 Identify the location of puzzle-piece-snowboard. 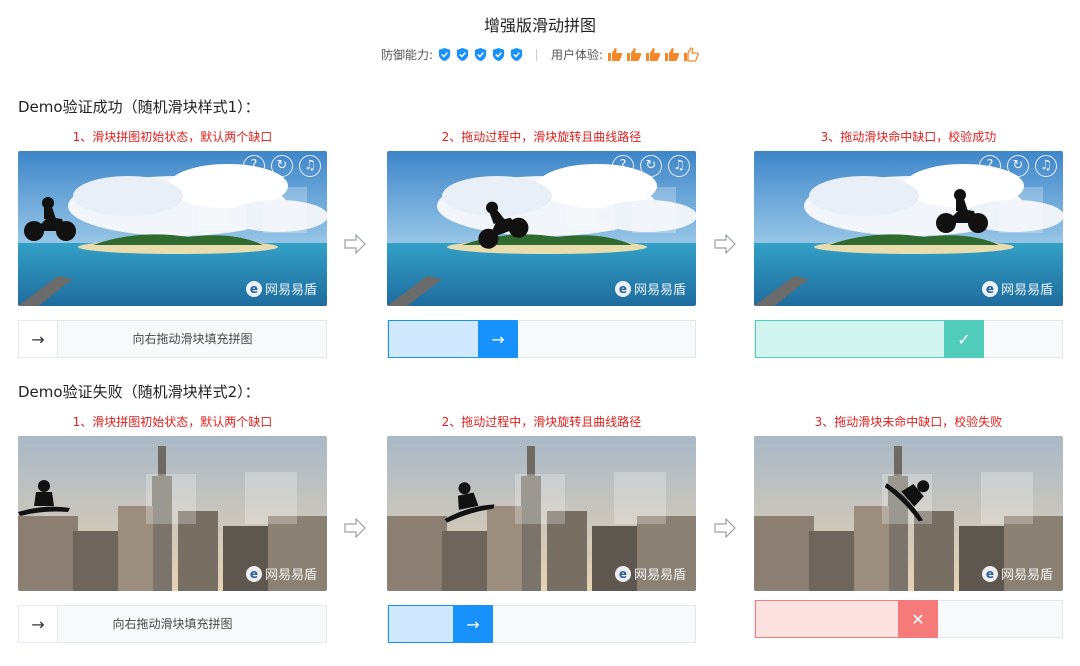
(44, 498).